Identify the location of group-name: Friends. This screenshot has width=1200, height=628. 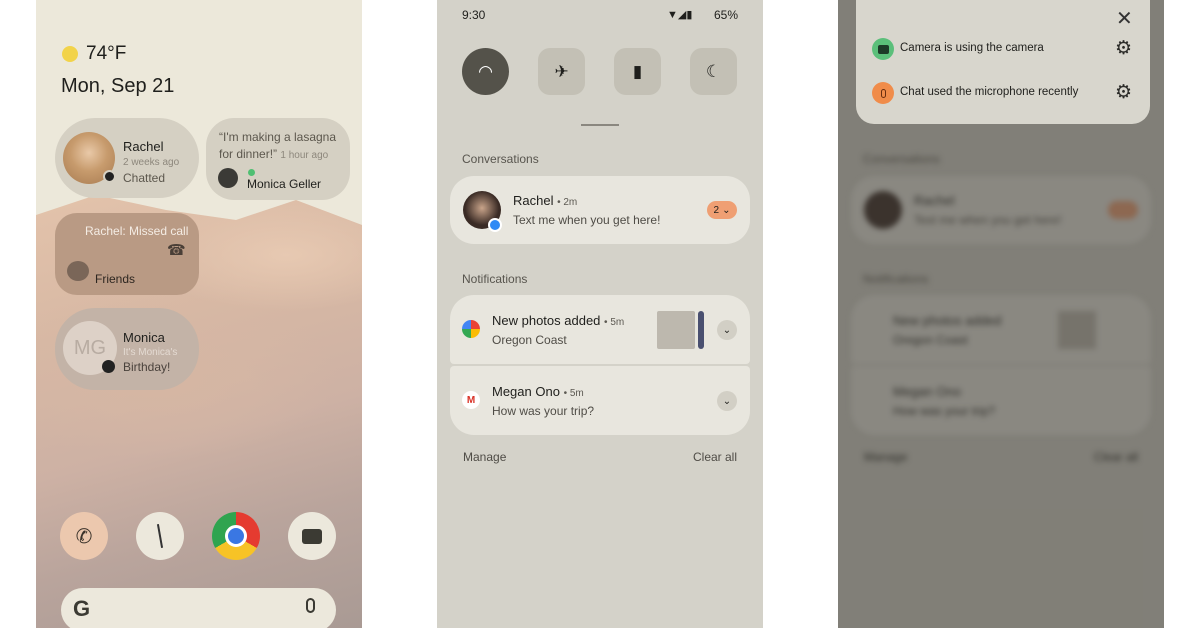
(115, 279).